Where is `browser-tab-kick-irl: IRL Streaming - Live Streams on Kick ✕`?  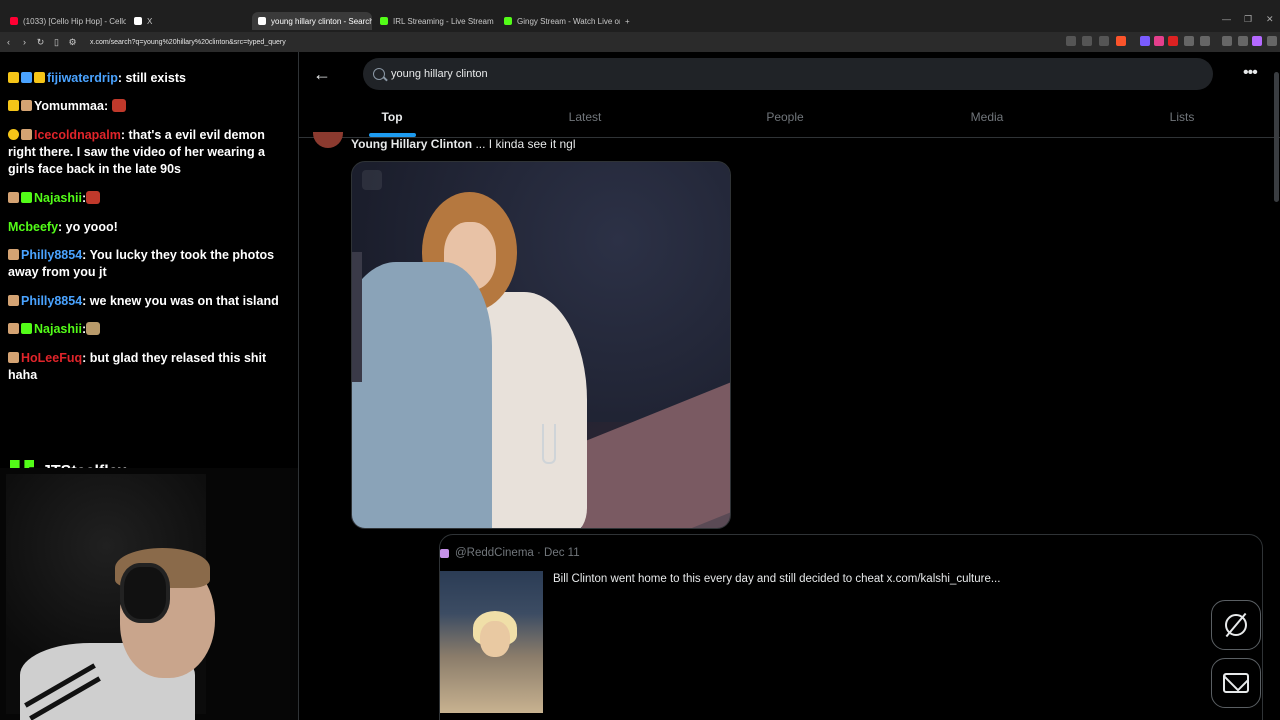 browser-tab-kick-irl: IRL Streaming - Live Streams on Kick ✕ is located at coordinates (434, 21).